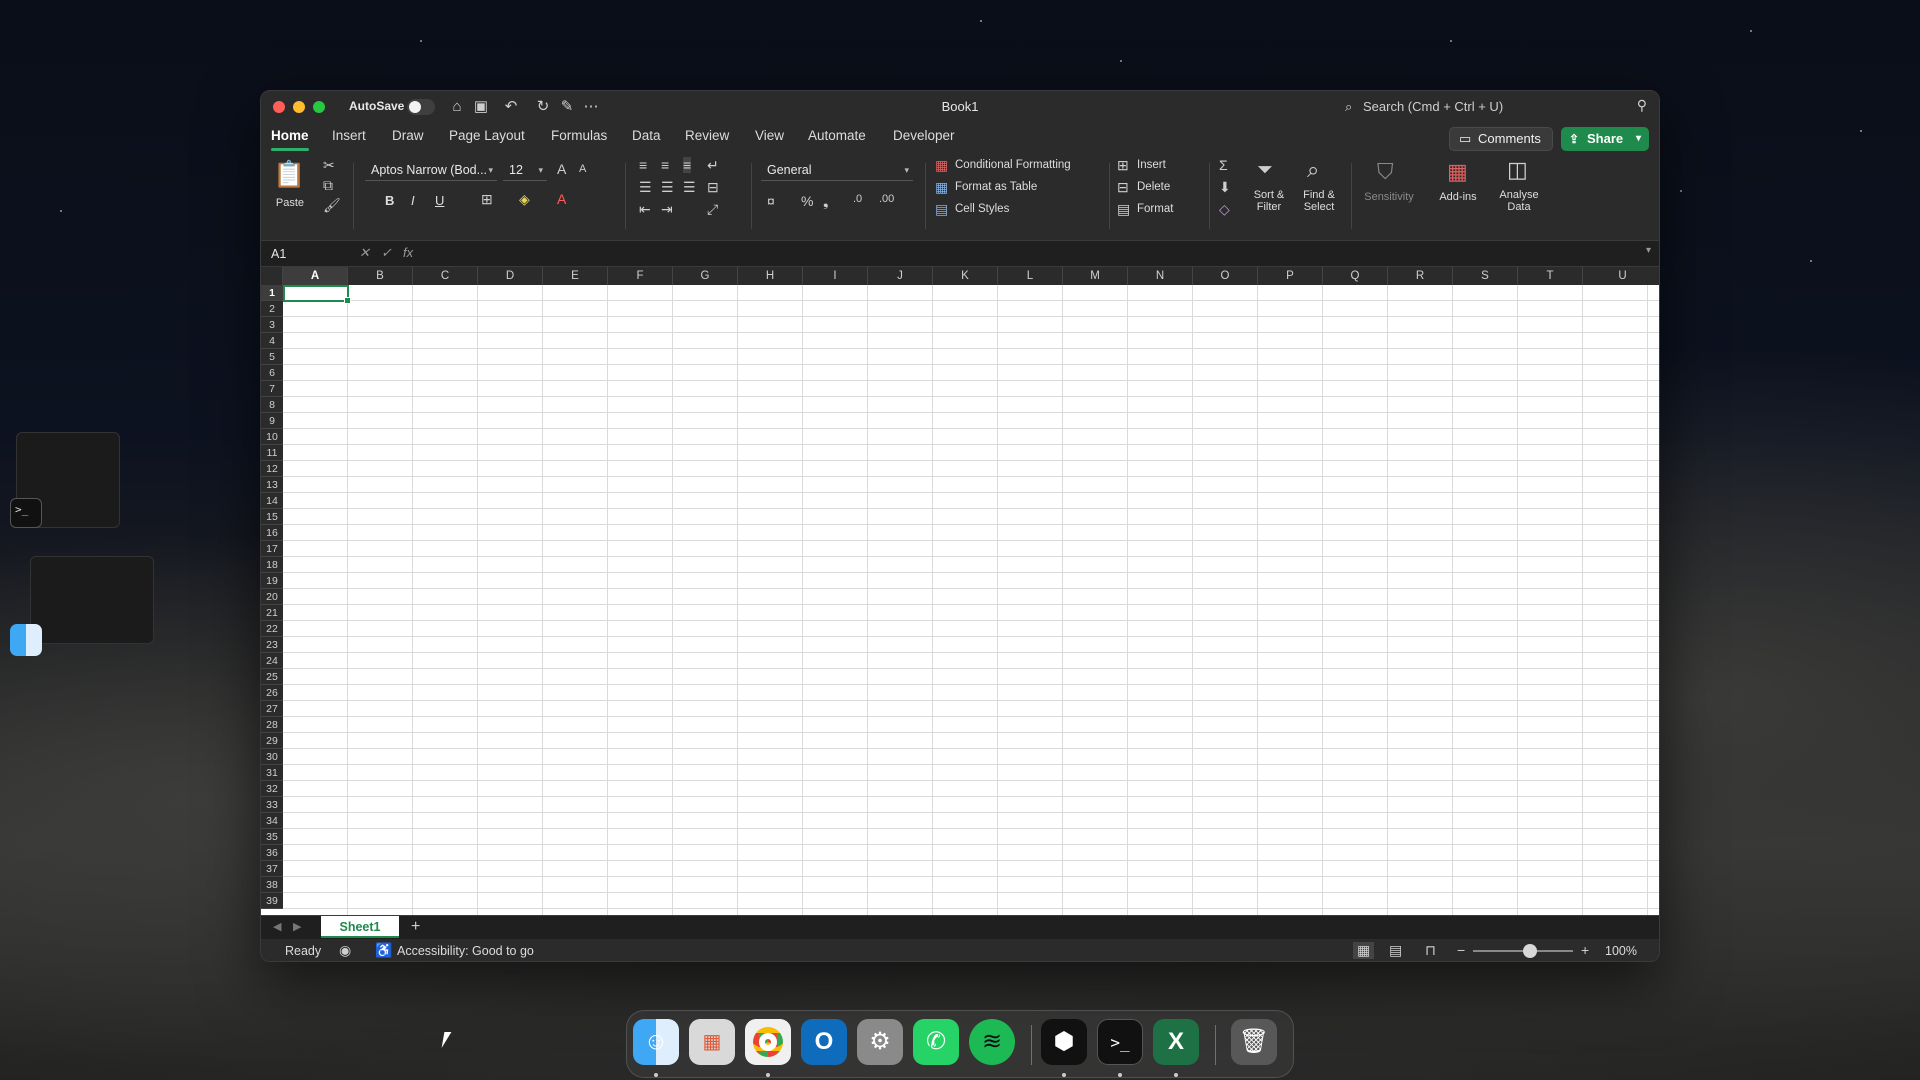 This screenshot has width=1920, height=1080. Describe the element at coordinates (713, 187) in the screenshot. I see `merge-center-icon: ⊟` at that location.